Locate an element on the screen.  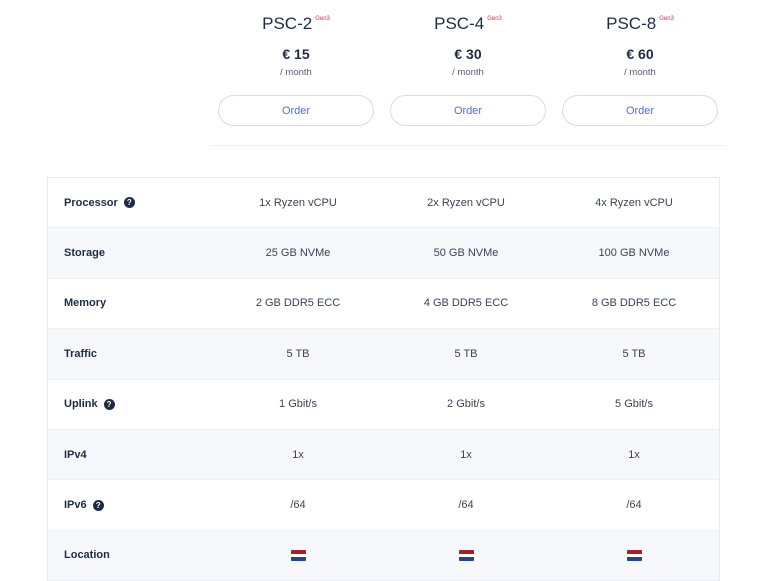
spec-value: 2x Ryzen vCPU is located at coordinates (466, 202).